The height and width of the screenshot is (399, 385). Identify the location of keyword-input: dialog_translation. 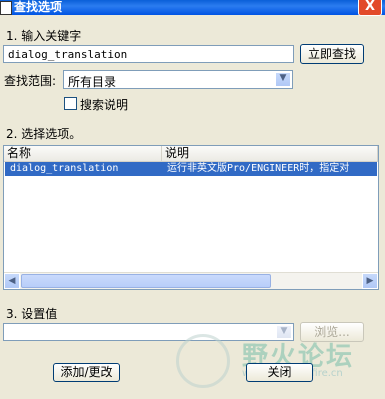
(148, 54).